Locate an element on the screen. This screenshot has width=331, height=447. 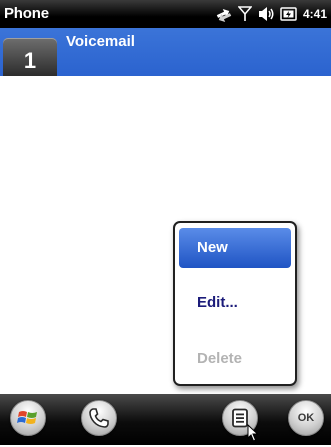
status-icons: 4:41 is located at coordinates (271, 14).